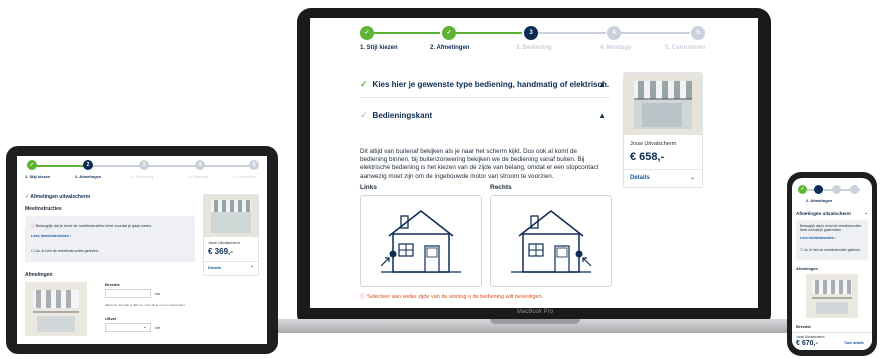  Describe the element at coordinates (819, 200) in the screenshot. I see `step-label: 2. Afmetingen` at that location.